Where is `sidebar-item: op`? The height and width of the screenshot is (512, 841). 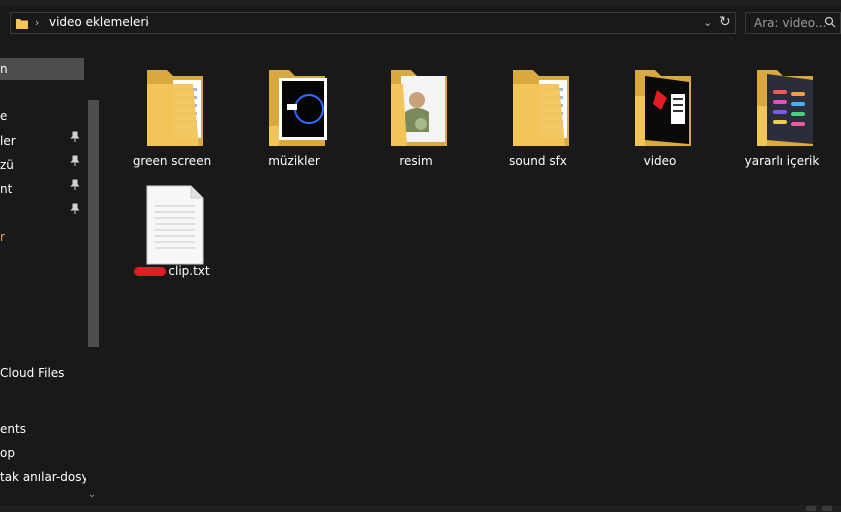 sidebar-item: op is located at coordinates (43, 453).